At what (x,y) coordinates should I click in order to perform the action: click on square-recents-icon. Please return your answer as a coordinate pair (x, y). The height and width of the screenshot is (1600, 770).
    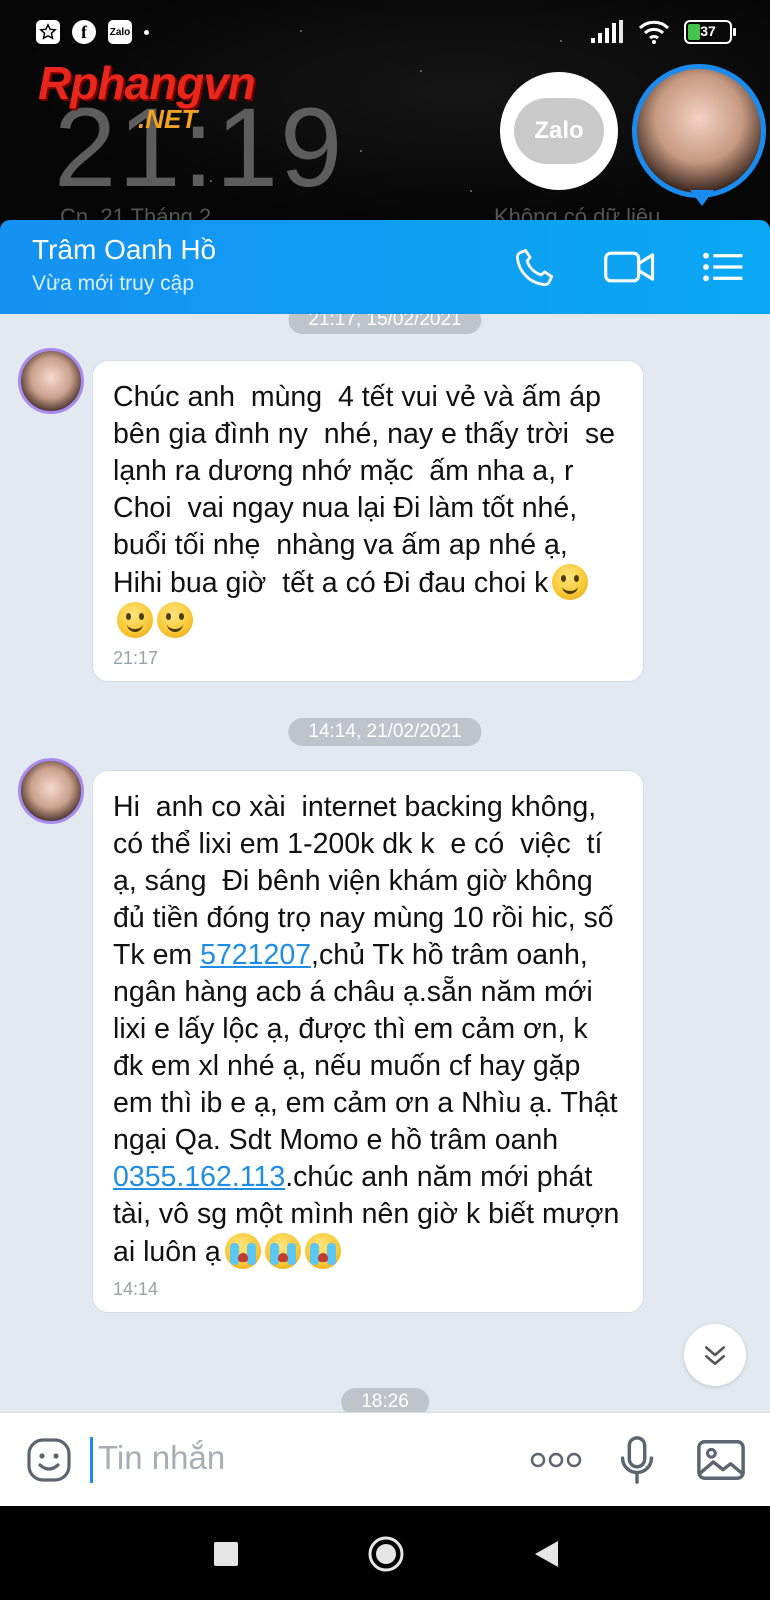
    Looking at the image, I should click on (226, 1554).